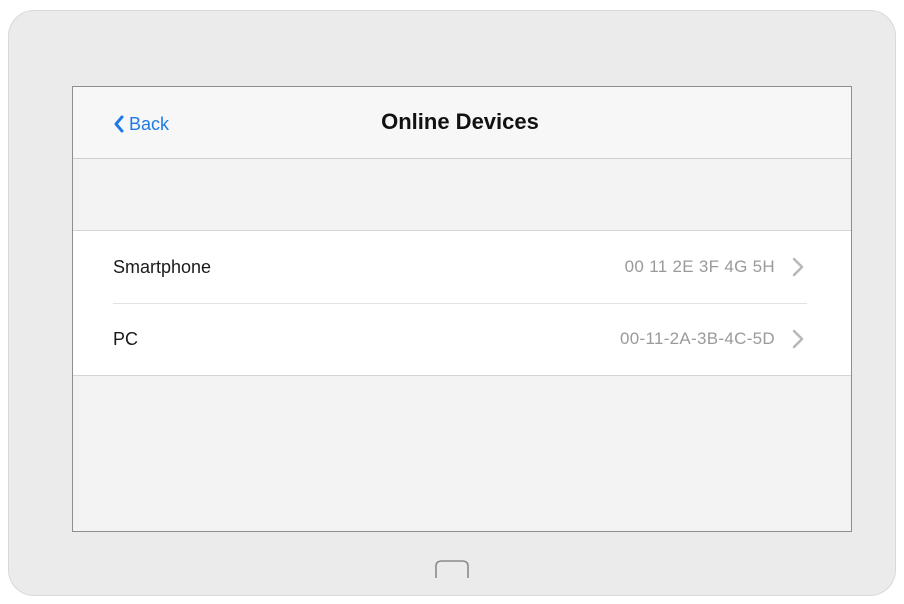 This screenshot has height=604, width=904. What do you see at coordinates (119, 124) in the screenshot?
I see `chevron-left-icon` at bounding box center [119, 124].